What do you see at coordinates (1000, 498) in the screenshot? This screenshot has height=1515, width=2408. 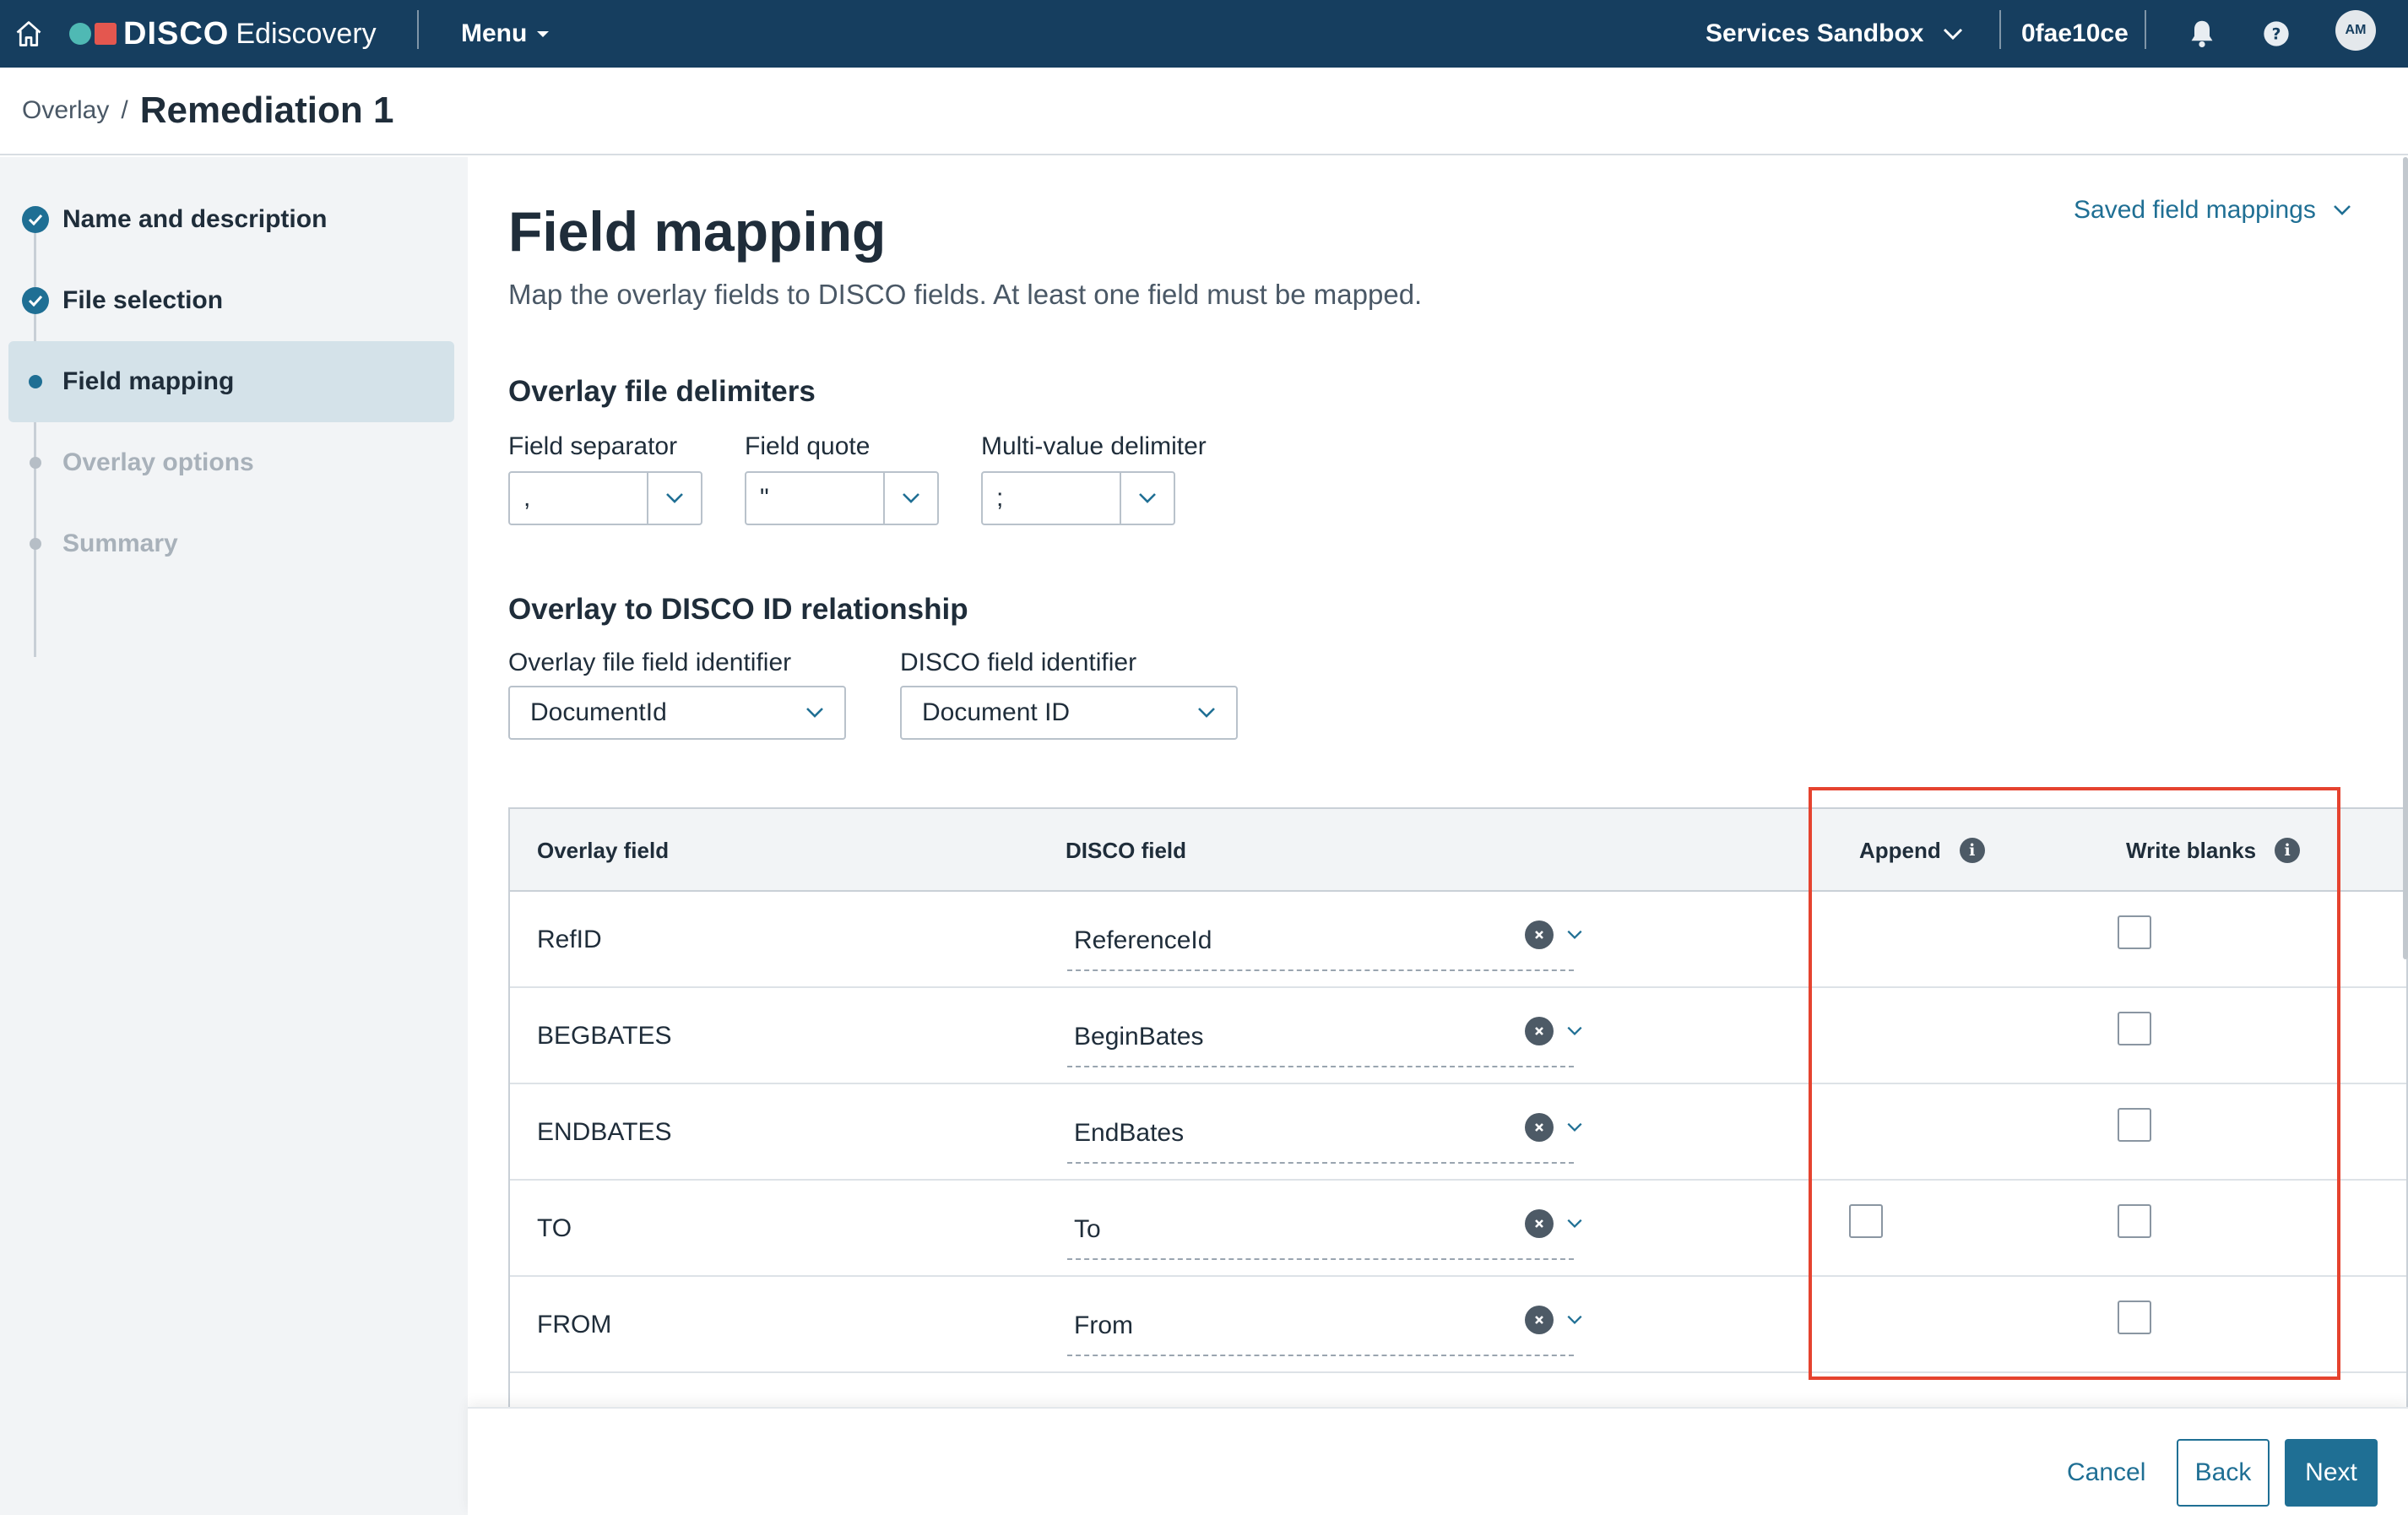 I see `multi-value-delimiter-value: ;` at bounding box center [1000, 498].